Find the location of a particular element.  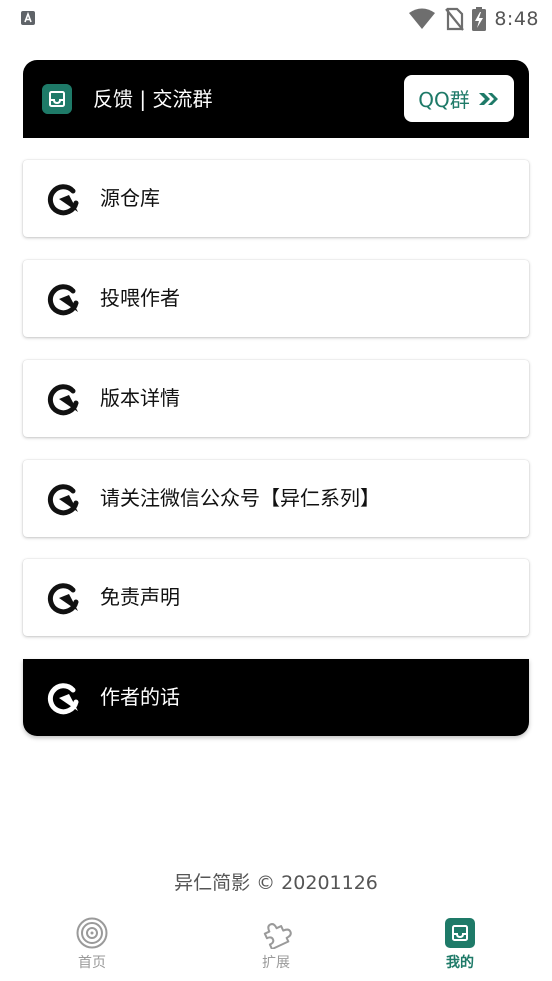

menu-item-source-repo: 源仓库 is located at coordinates (276, 198).